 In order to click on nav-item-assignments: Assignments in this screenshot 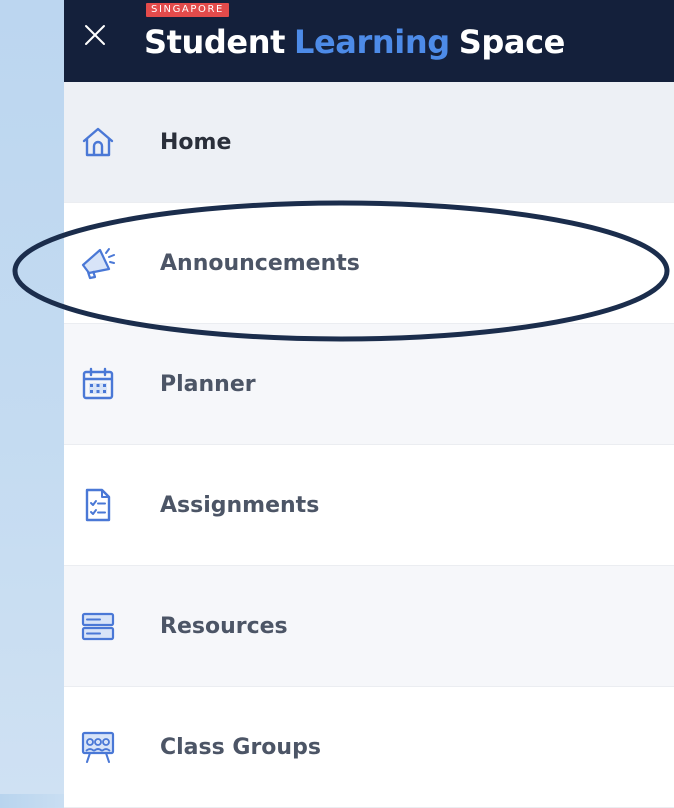, I will do `click(369, 505)`.